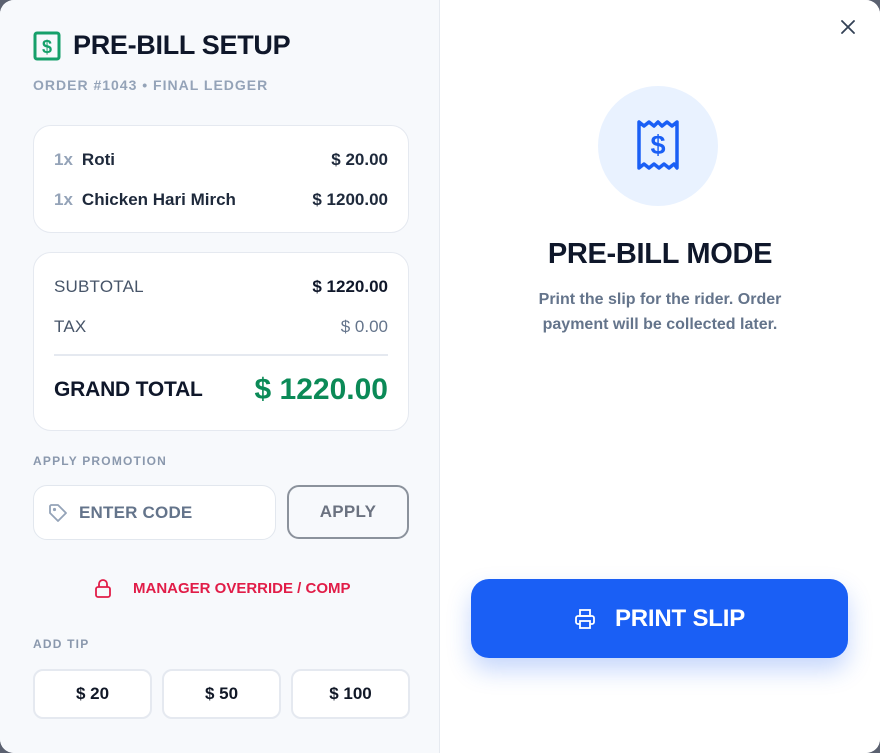 Image resolution: width=880 pixels, height=753 pixels. What do you see at coordinates (128, 389) in the screenshot?
I see `grand-total-label: GRAND TOTAL` at bounding box center [128, 389].